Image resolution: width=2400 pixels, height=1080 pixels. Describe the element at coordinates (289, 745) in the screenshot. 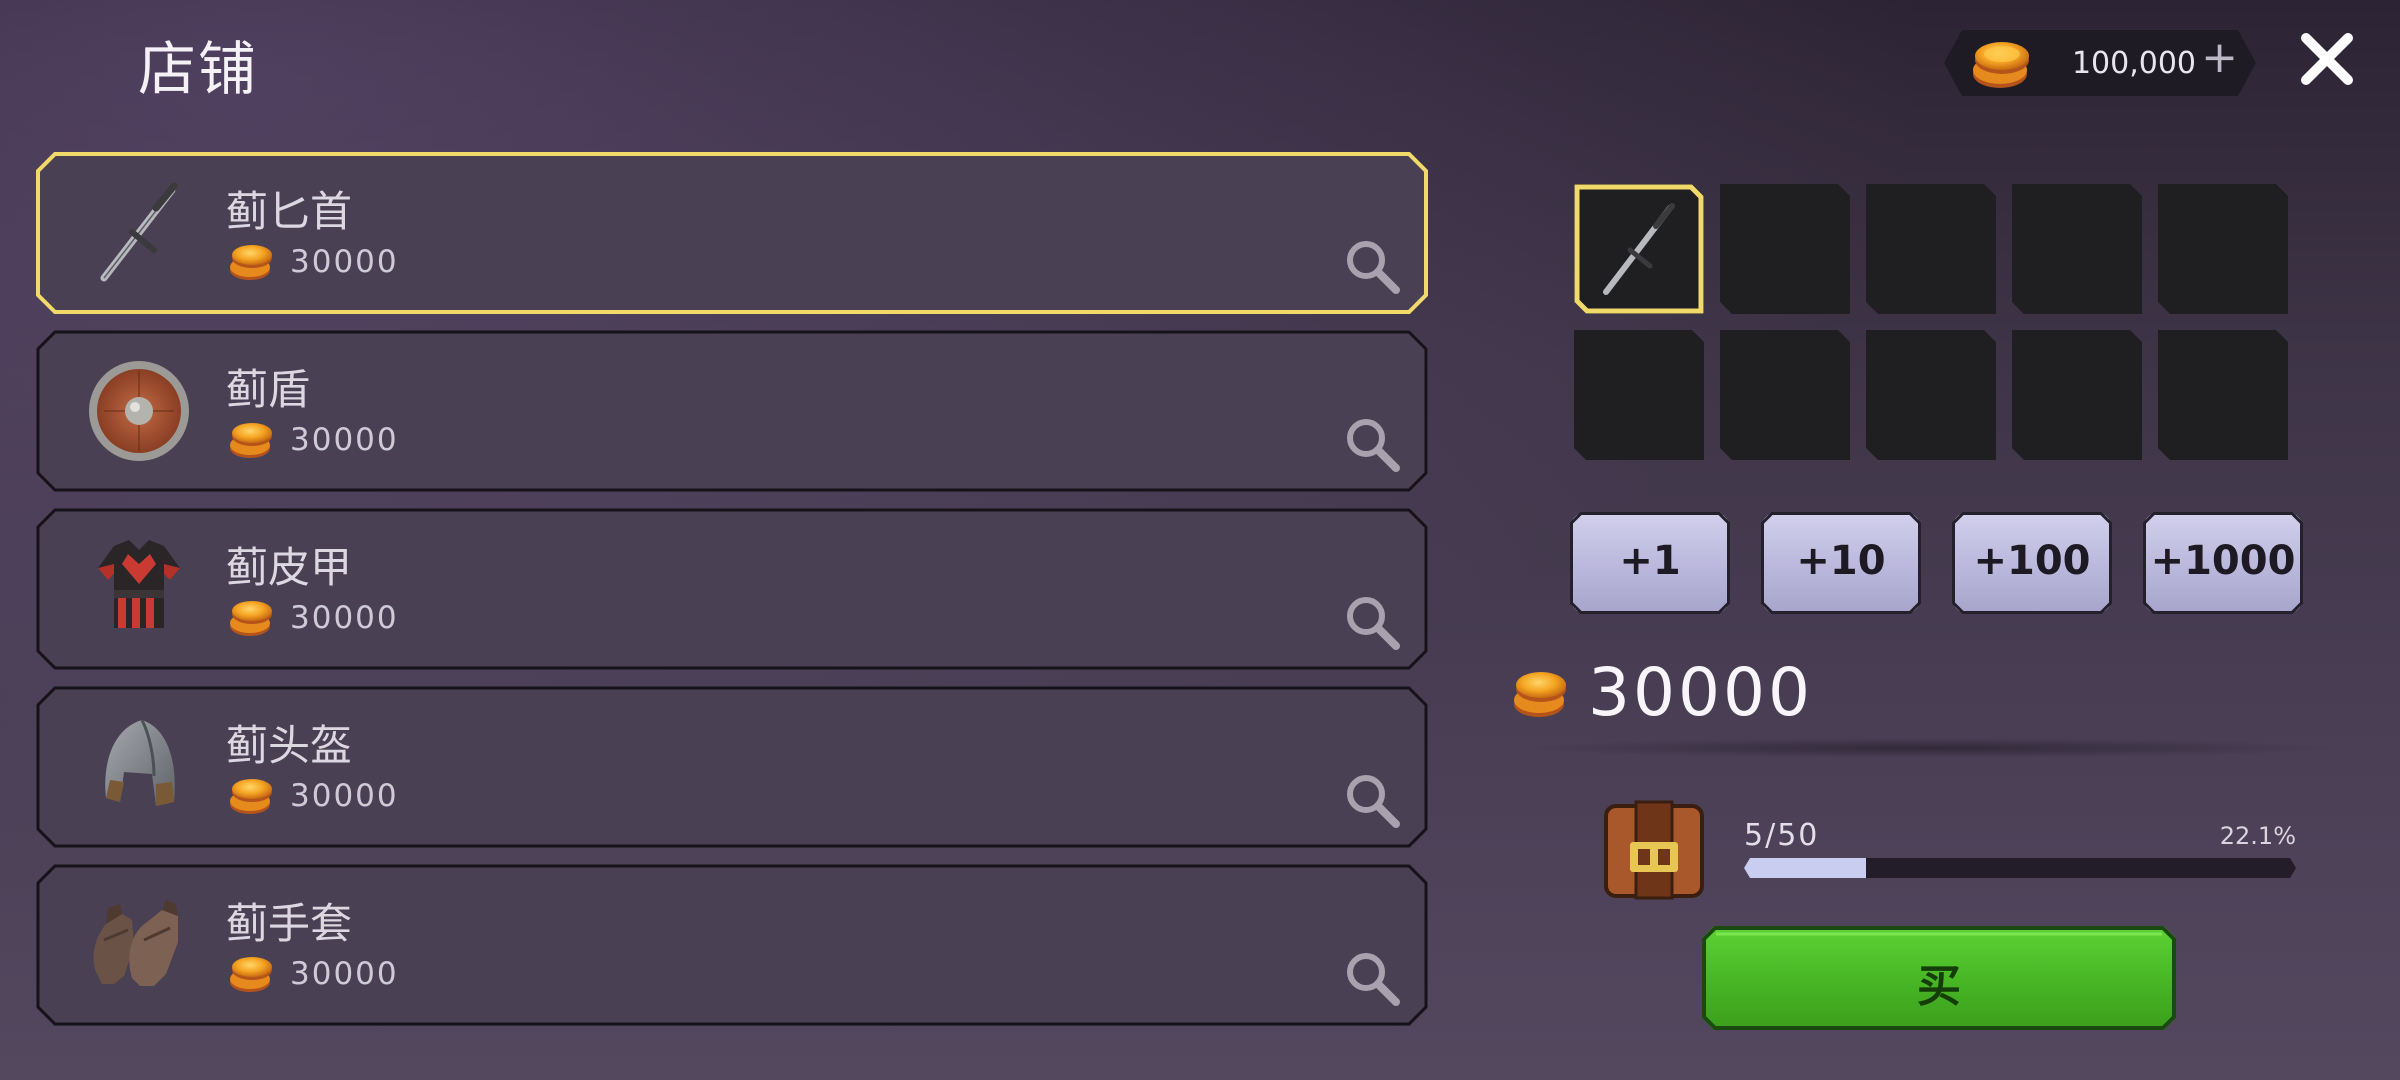

I see `item-name: 蓟头盔` at that location.